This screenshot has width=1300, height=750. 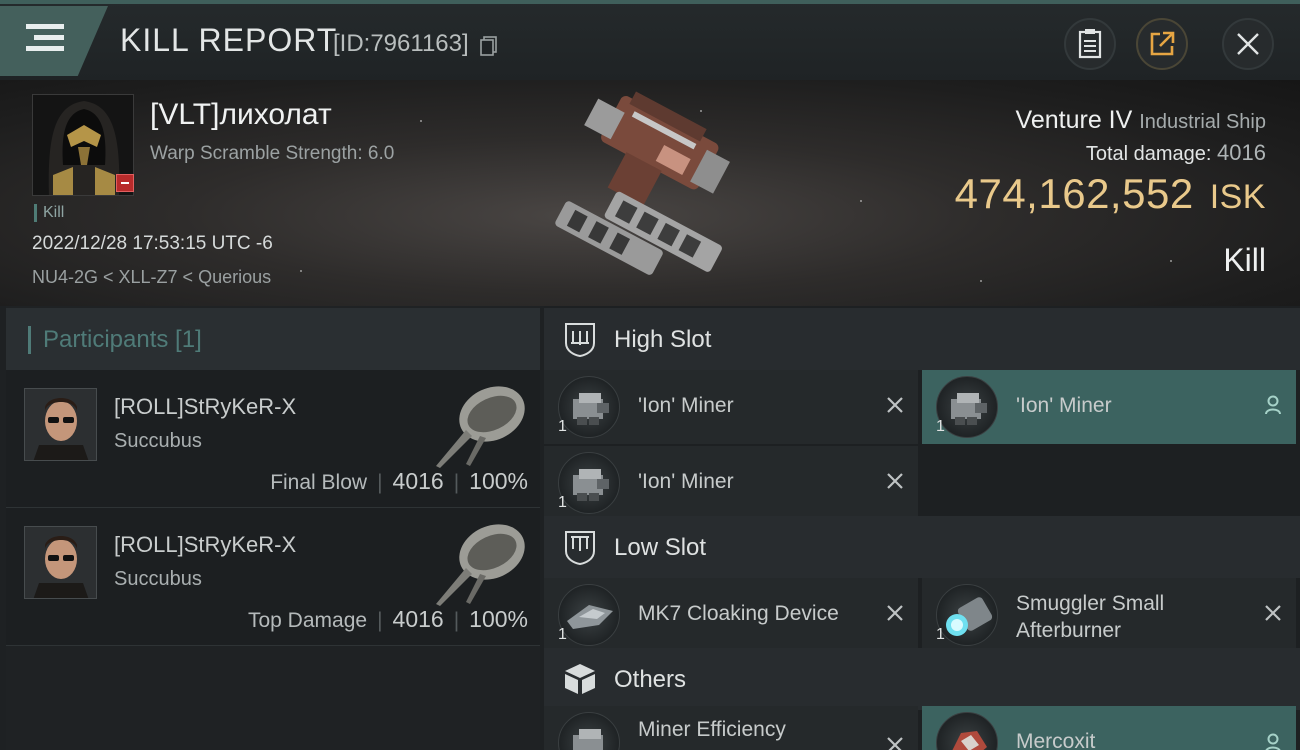 What do you see at coordinates (580, 340) in the screenshot?
I see `high-slot-icon` at bounding box center [580, 340].